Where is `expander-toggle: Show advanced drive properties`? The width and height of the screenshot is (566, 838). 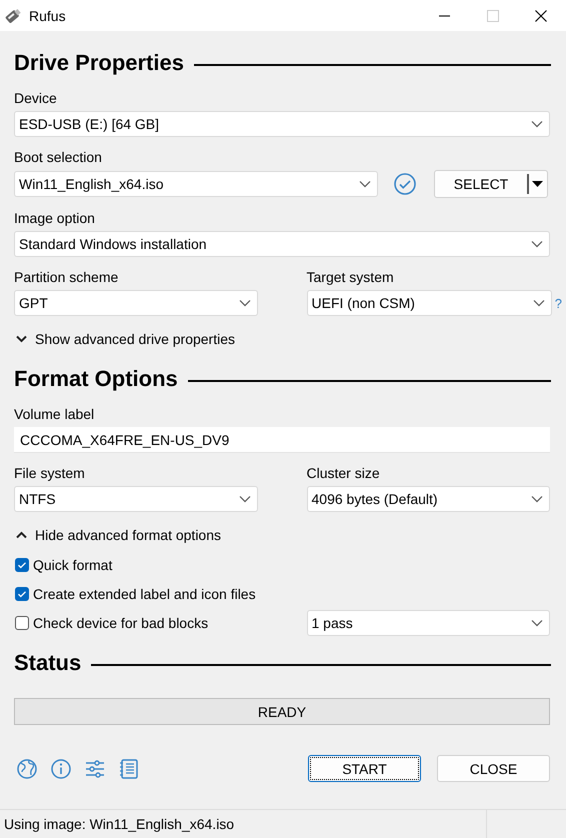
expander-toggle: Show advanced drive properties is located at coordinates (125, 339).